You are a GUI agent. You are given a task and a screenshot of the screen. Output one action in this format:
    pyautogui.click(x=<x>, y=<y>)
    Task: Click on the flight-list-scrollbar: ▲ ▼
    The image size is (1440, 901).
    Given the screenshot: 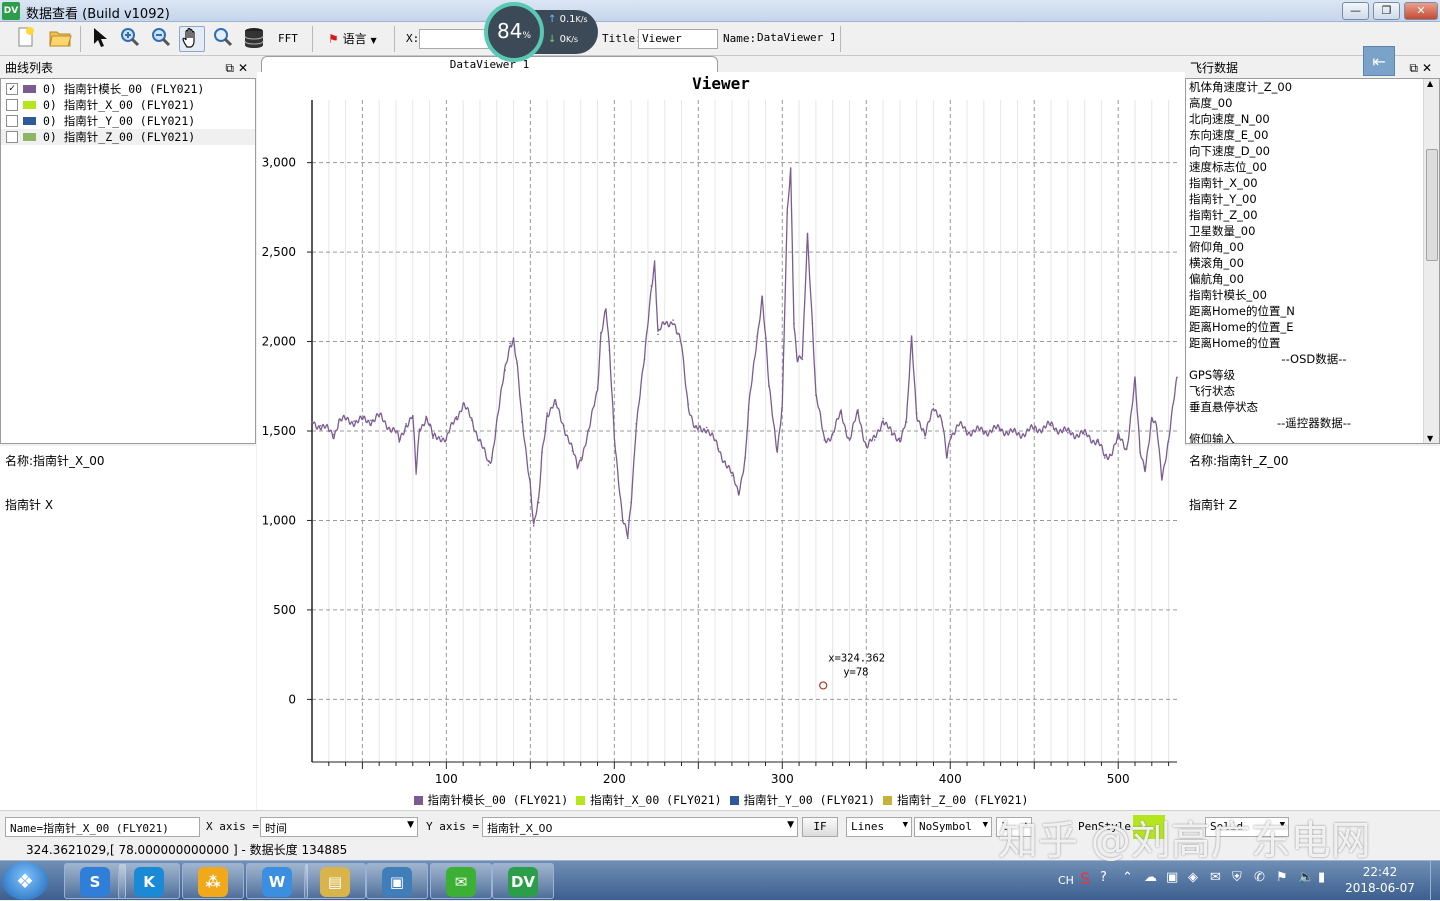 What is the action you would take?
    pyautogui.click(x=1431, y=261)
    